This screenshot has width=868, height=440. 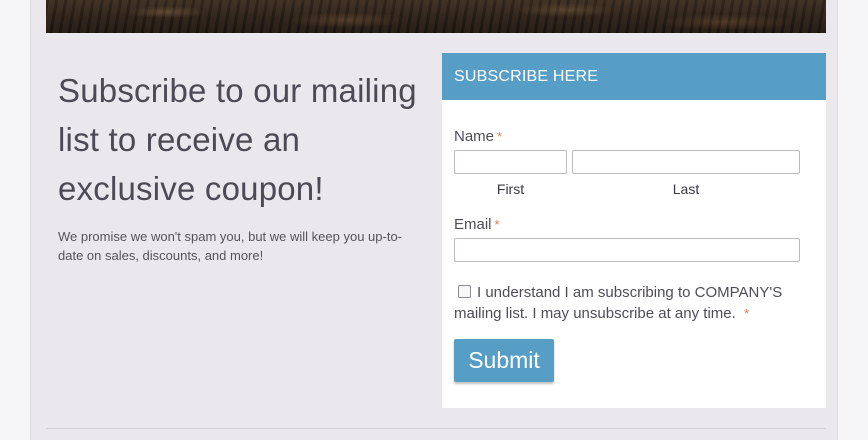 What do you see at coordinates (464, 292) in the screenshot?
I see `consent-checkbox` at bounding box center [464, 292].